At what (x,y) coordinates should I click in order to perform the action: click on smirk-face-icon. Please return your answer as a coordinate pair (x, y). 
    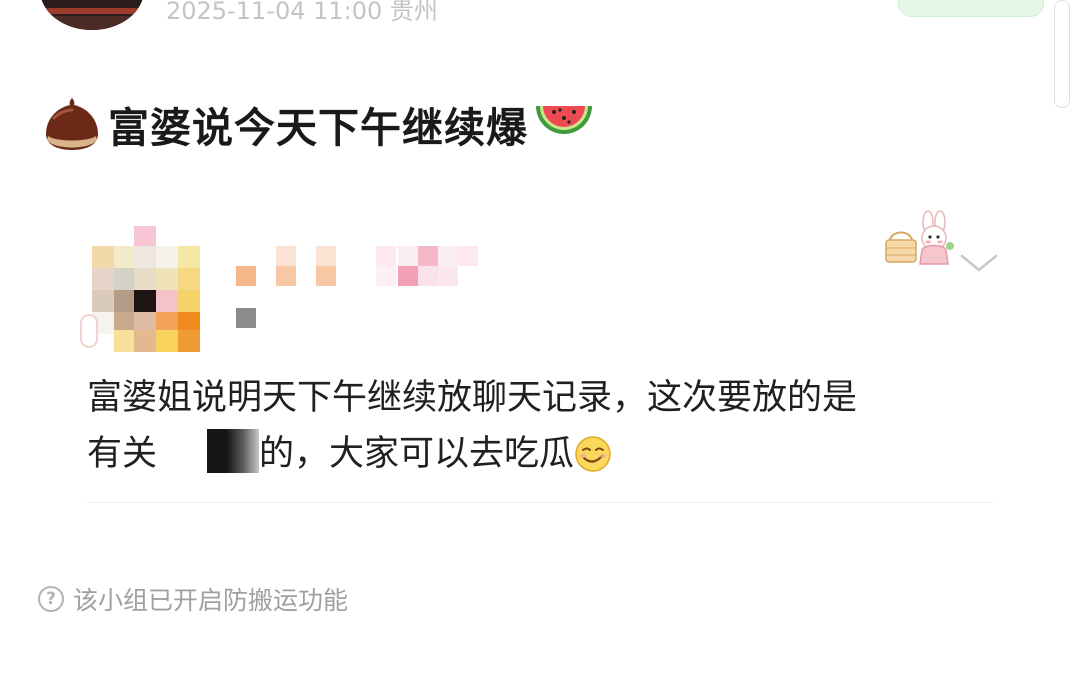
    Looking at the image, I should click on (593, 454).